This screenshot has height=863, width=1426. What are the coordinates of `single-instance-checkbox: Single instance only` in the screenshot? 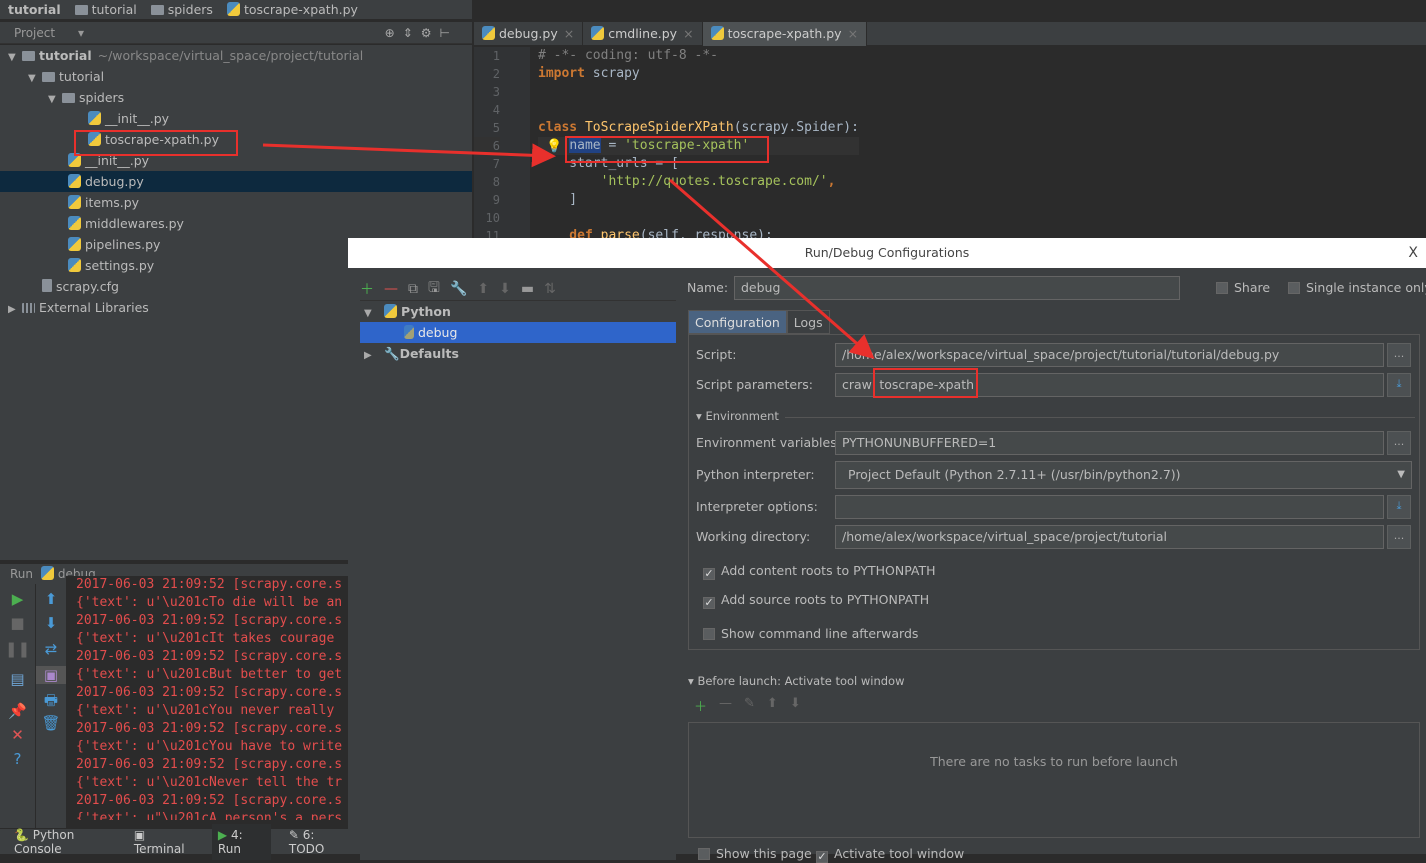 It's located at (1357, 287).